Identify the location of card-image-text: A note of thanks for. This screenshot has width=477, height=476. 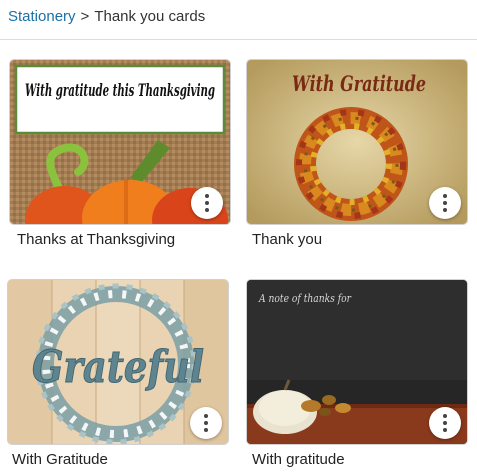
(304, 298).